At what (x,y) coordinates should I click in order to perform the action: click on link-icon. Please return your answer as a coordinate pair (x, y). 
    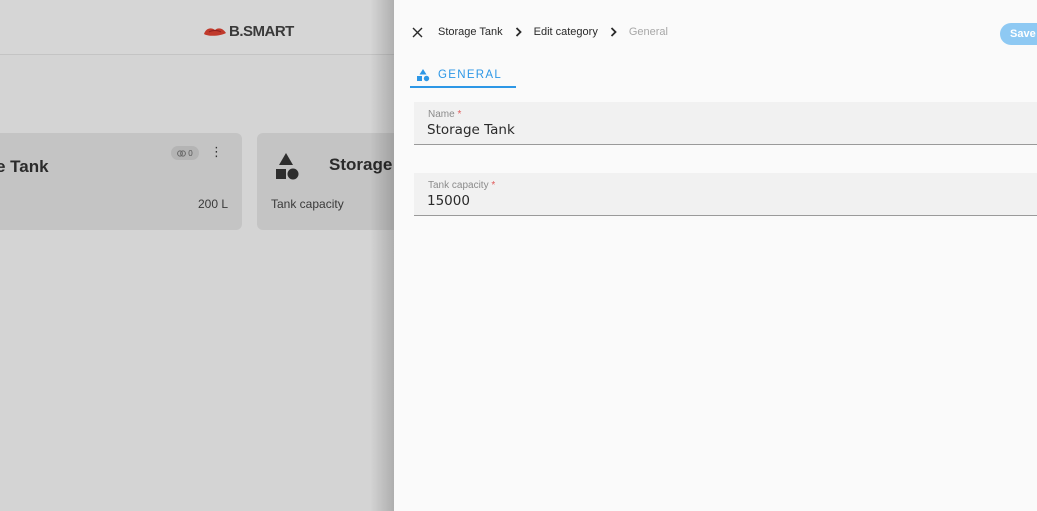
    Looking at the image, I should click on (182, 153).